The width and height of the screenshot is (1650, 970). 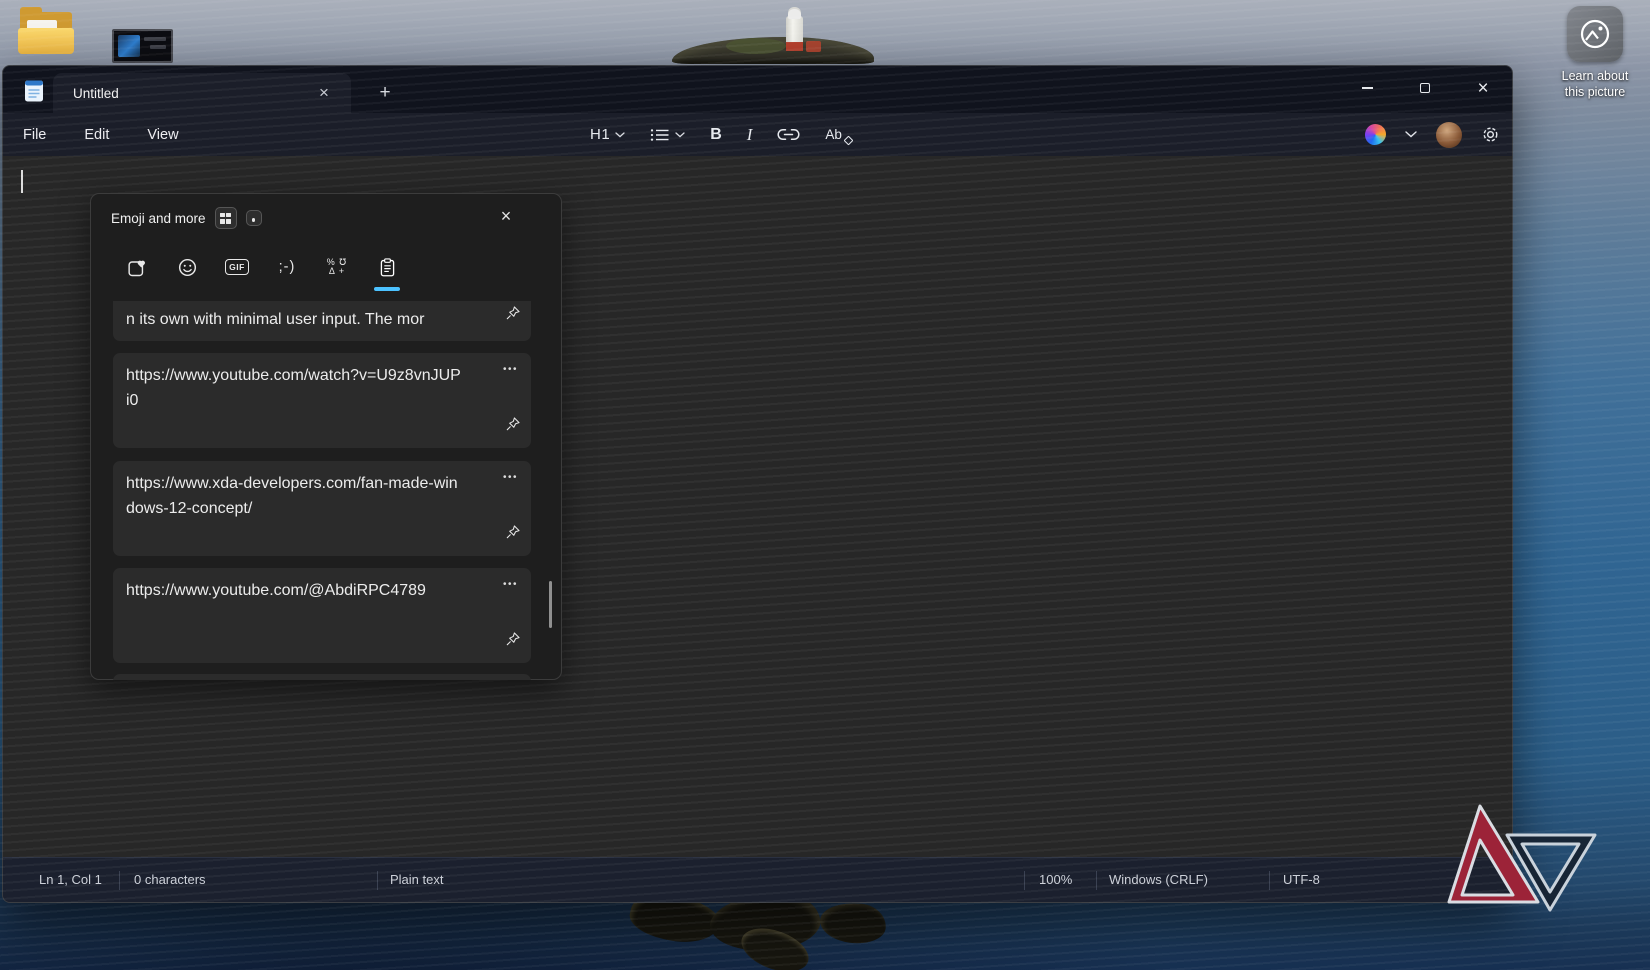 What do you see at coordinates (1158, 879) in the screenshot?
I see `line-endings: Windows (CRLF)` at bounding box center [1158, 879].